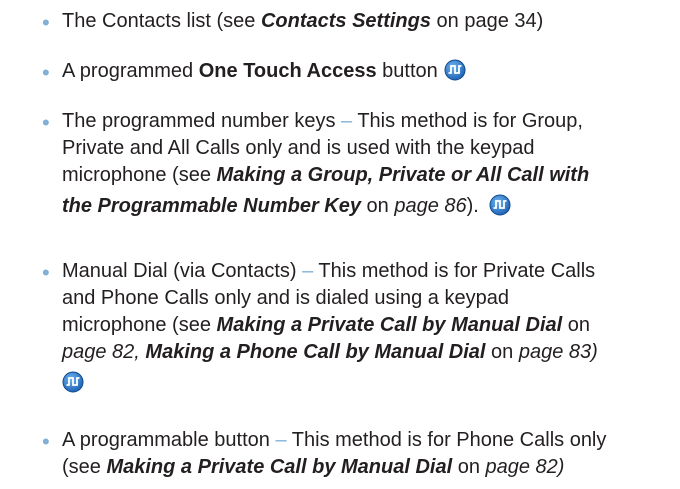 This screenshot has width=680, height=489. Describe the element at coordinates (367, 71) in the screenshot. I see `list-item-text: A programmed One Touch Access button` at that location.